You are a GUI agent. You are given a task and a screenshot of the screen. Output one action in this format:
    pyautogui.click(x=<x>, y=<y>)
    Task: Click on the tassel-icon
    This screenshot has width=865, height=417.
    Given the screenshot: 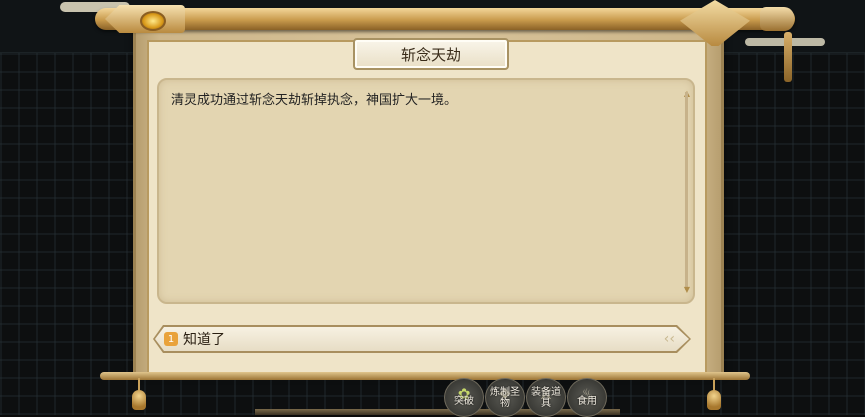 What is the action you would take?
    pyautogui.click(x=788, y=57)
    